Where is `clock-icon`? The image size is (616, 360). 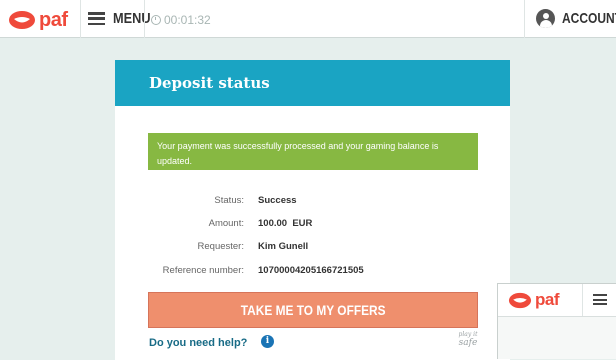 clock-icon is located at coordinates (156, 20).